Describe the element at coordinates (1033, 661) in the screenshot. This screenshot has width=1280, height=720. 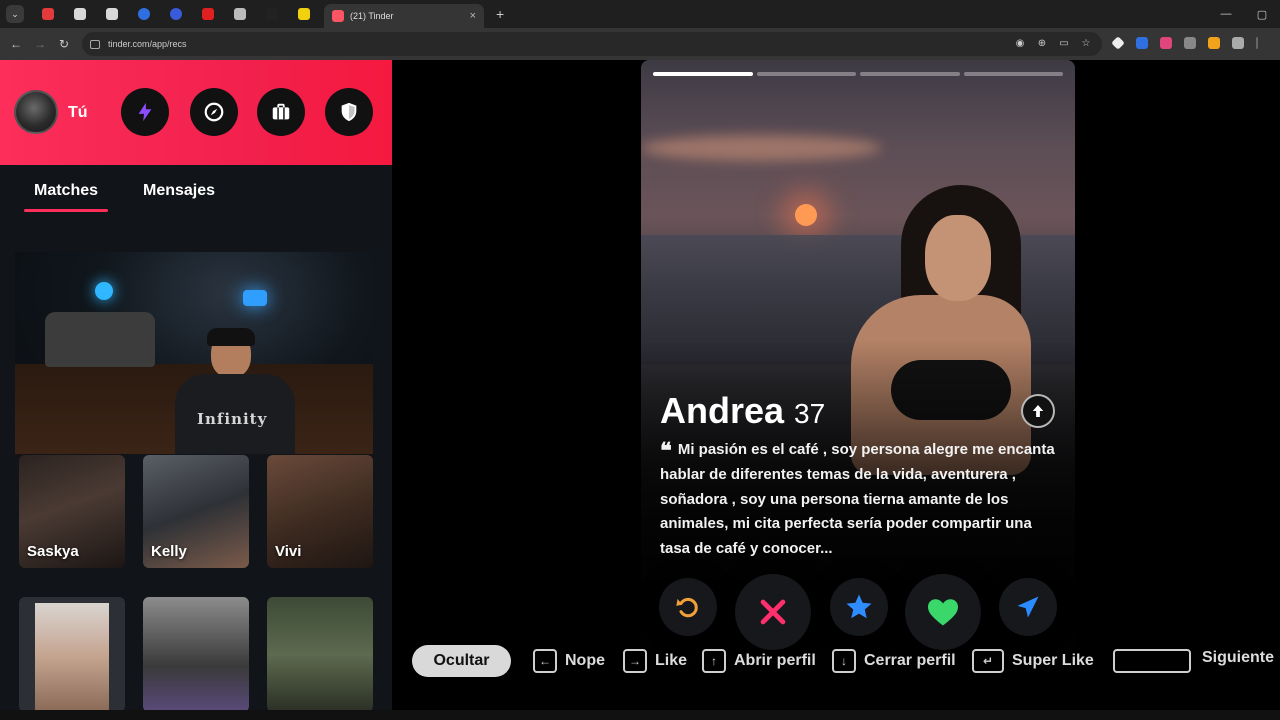
I see `shortcut-super-like: ↵ Super Like` at that location.